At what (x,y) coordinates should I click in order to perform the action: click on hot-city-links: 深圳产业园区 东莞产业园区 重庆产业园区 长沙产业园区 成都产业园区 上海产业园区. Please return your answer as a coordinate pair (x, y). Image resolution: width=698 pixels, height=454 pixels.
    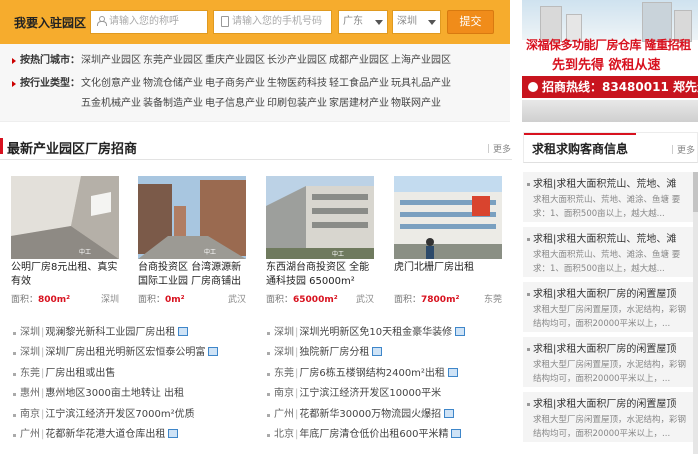
    Looking at the image, I should click on (267, 61).